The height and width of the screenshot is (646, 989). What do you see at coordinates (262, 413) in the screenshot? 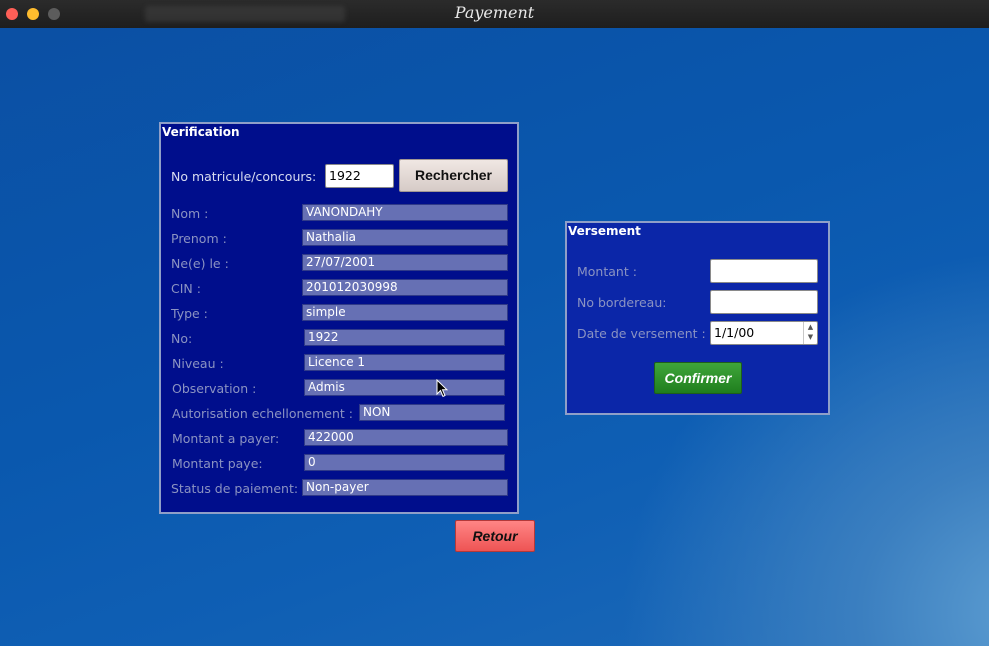
I see `autorisation-label: Autorisation echellonement :` at bounding box center [262, 413].